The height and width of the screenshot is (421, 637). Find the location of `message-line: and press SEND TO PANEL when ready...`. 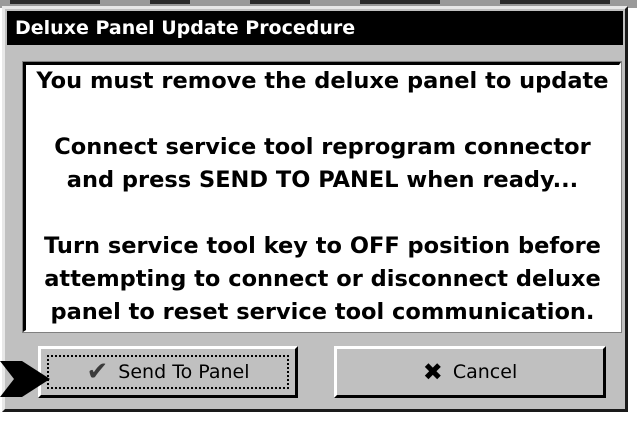

message-line: and press SEND TO PANEL when ready... is located at coordinates (322, 180).